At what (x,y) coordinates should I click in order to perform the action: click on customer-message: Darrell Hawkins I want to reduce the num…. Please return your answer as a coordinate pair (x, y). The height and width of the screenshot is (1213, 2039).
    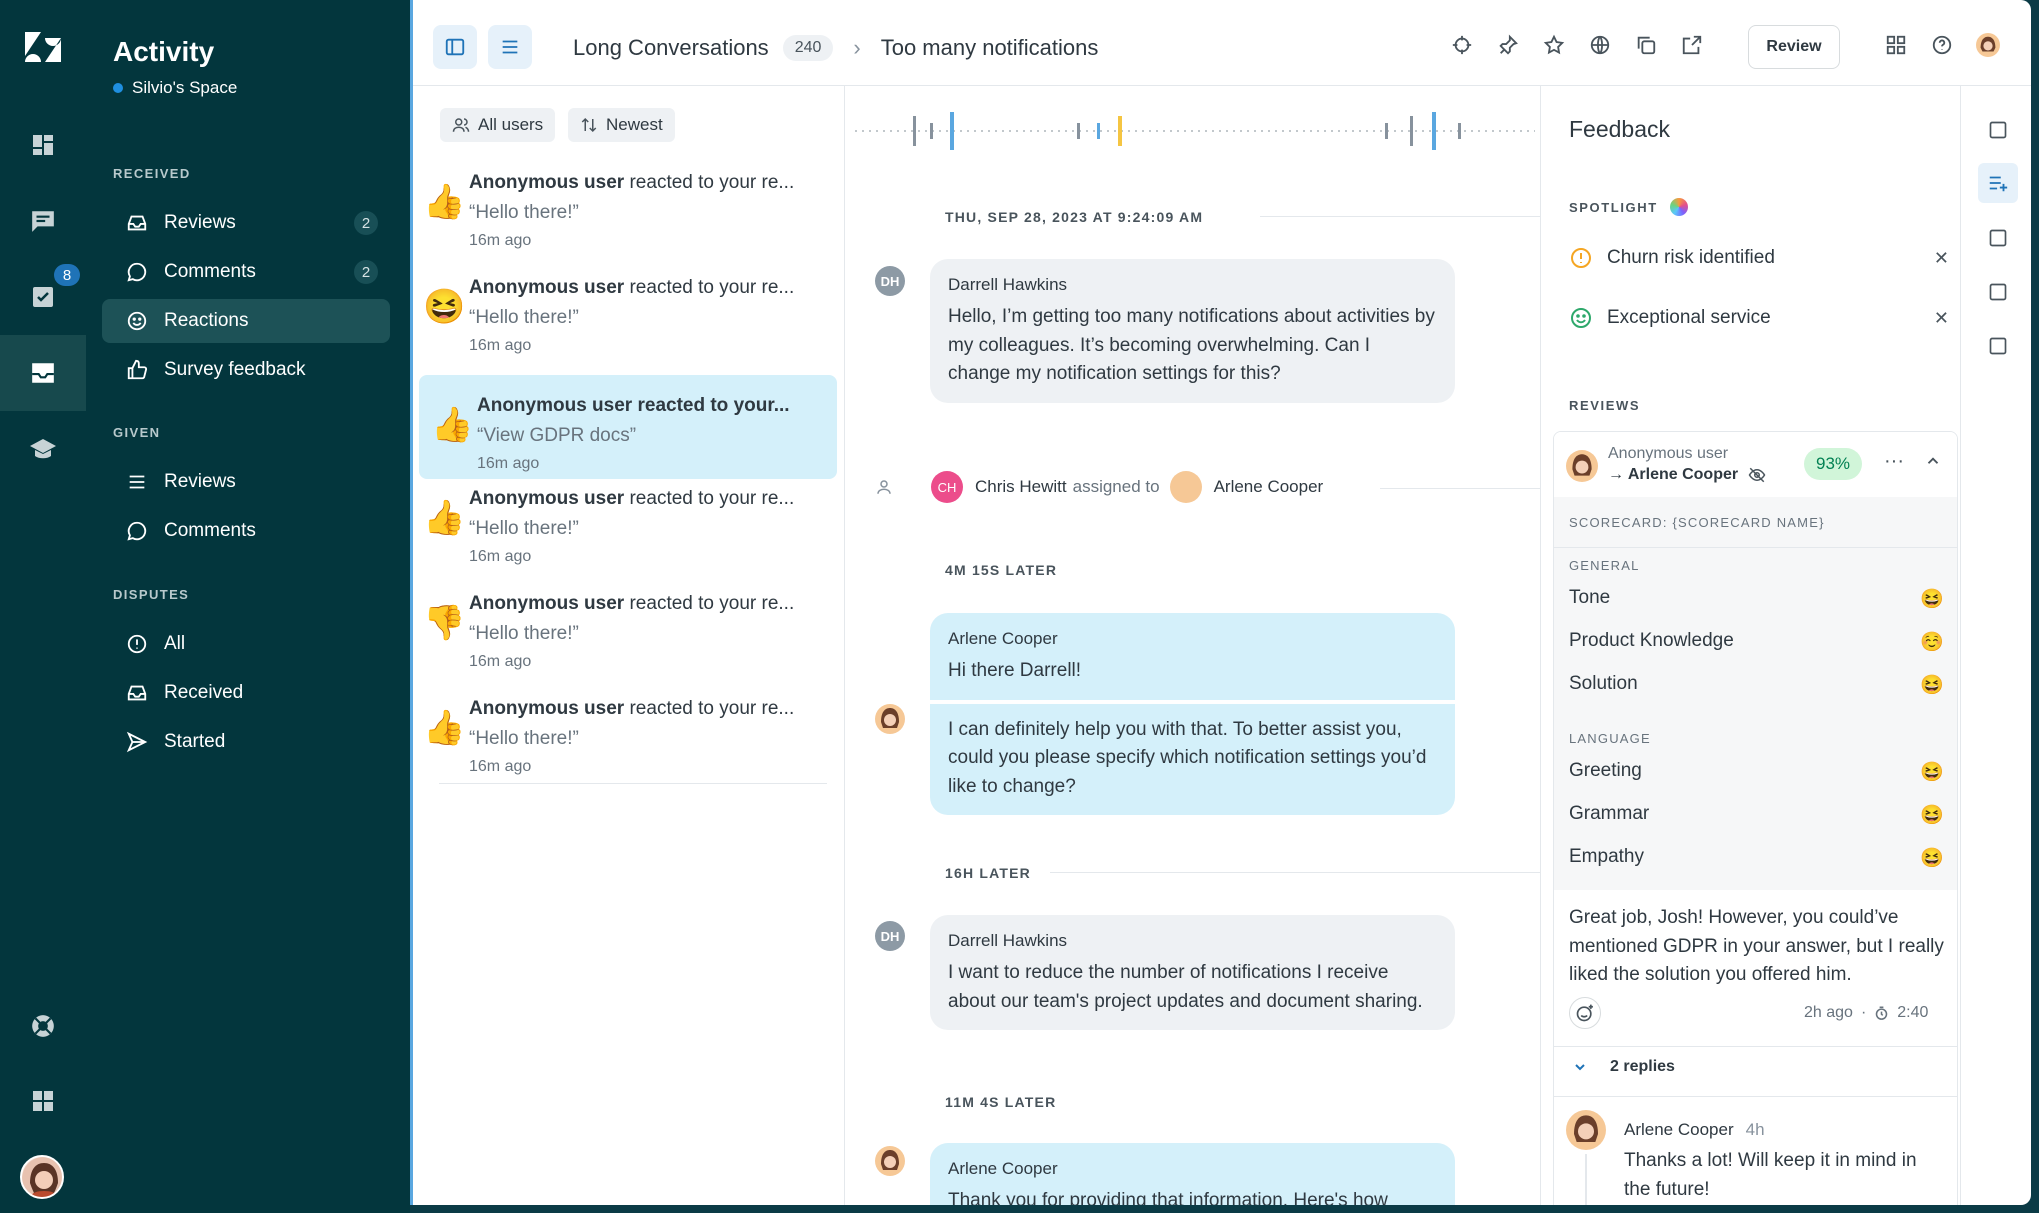
    Looking at the image, I should click on (1192, 972).